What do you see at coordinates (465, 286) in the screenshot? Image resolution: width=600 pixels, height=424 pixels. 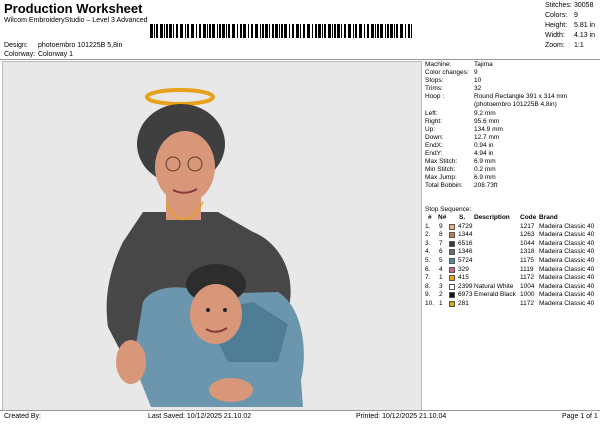 I see `stitch-count: 2399` at bounding box center [465, 286].